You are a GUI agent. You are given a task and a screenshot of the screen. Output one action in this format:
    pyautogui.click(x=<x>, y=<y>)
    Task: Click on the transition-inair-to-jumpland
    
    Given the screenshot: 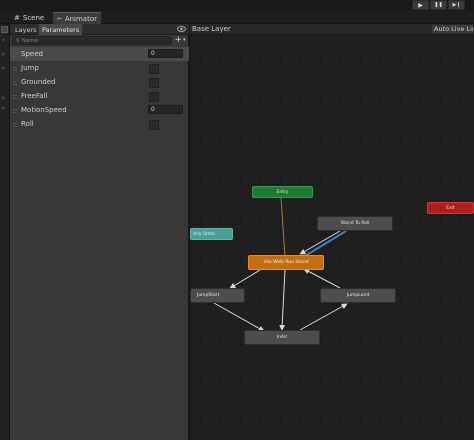 What is the action you would take?
    pyautogui.click(x=323, y=317)
    